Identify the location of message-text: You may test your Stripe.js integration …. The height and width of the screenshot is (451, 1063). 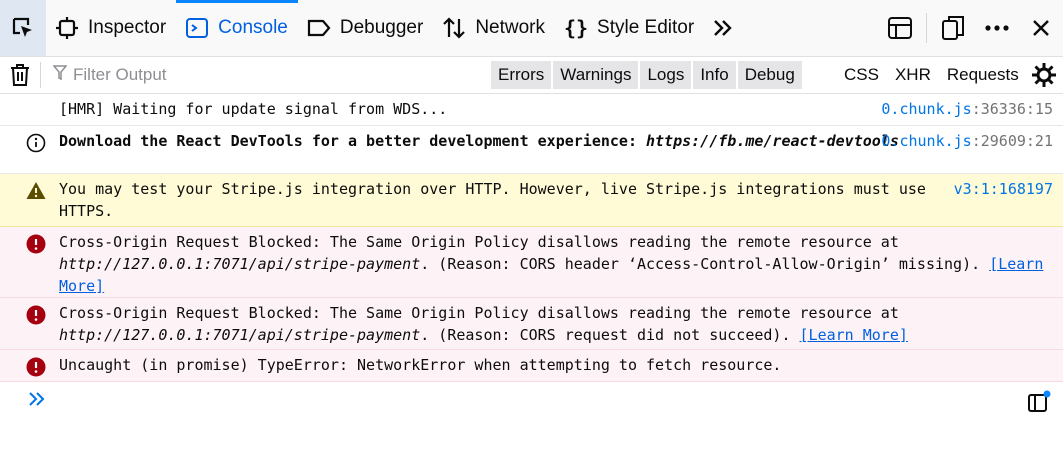
(492, 200).